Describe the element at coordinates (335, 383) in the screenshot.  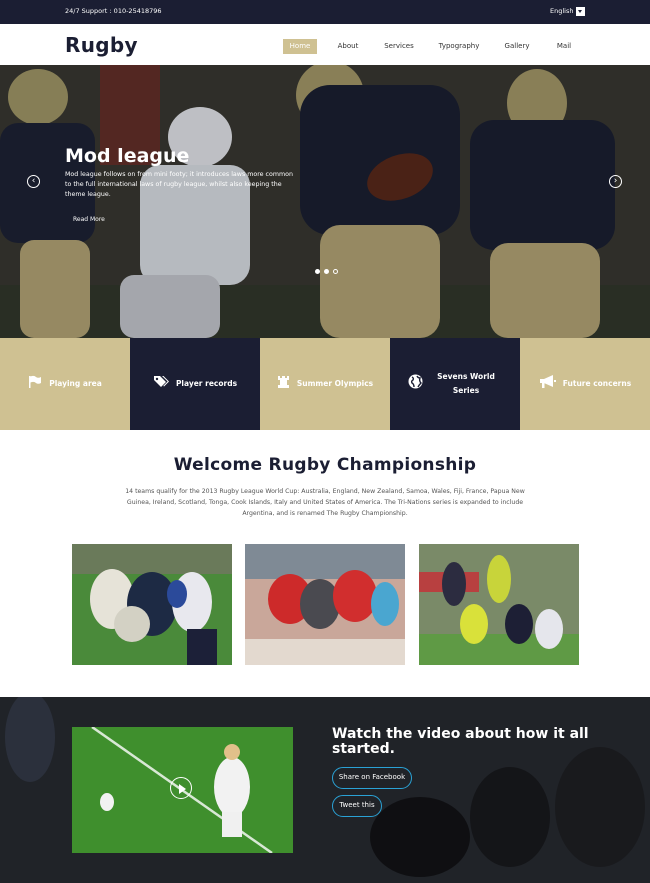
I see `tile-label: Summer Olympics` at that location.